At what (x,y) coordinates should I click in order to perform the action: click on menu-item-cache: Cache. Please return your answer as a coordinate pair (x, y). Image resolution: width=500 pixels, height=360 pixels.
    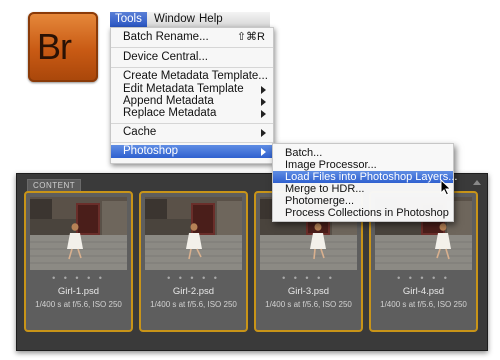
    Looking at the image, I should click on (192, 132).